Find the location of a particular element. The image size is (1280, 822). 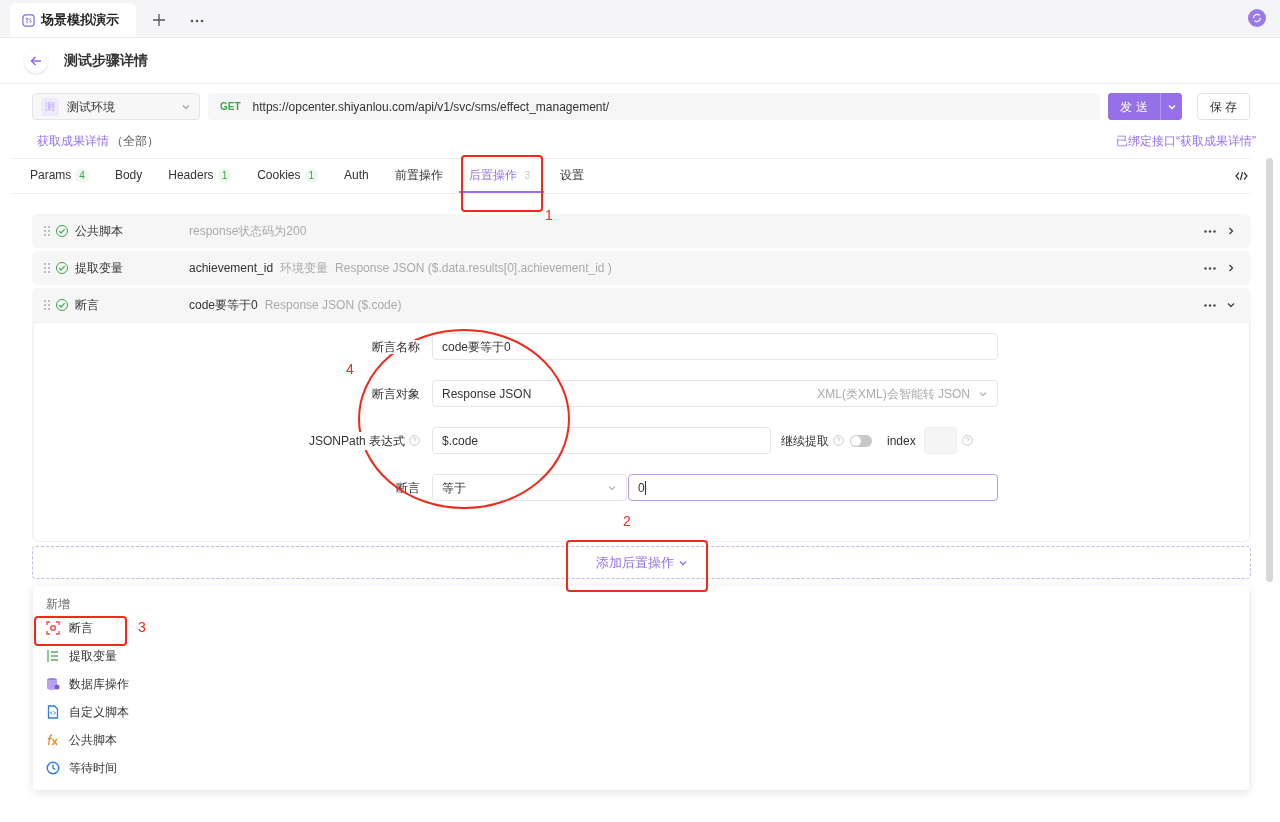

send-options-button is located at coordinates (1171, 106).